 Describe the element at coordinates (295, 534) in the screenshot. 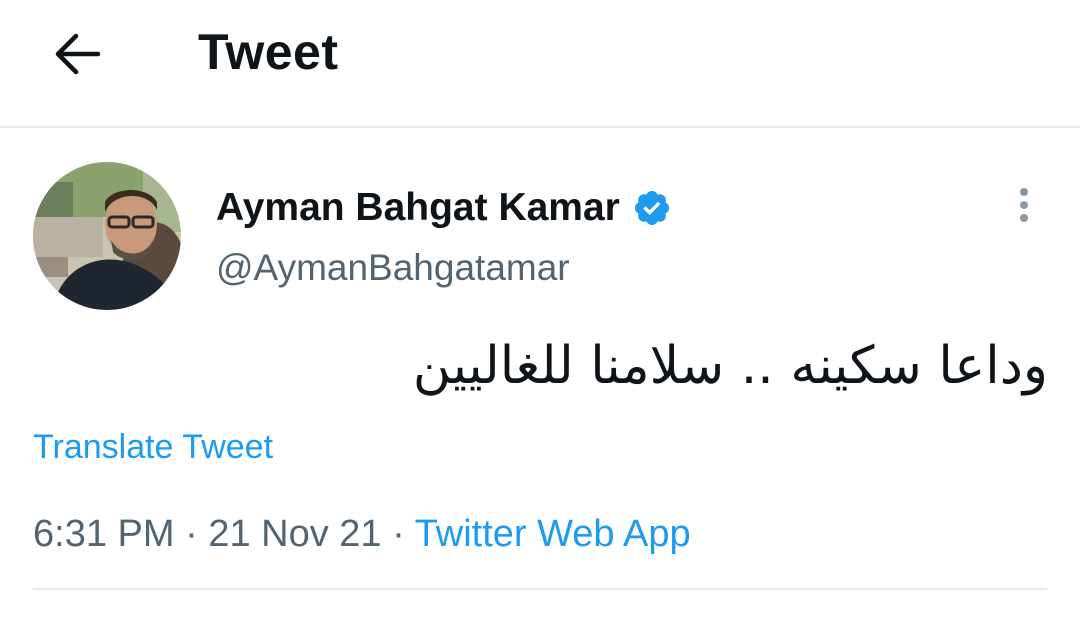

I see `tweet-date: 21 Nov 21` at that location.